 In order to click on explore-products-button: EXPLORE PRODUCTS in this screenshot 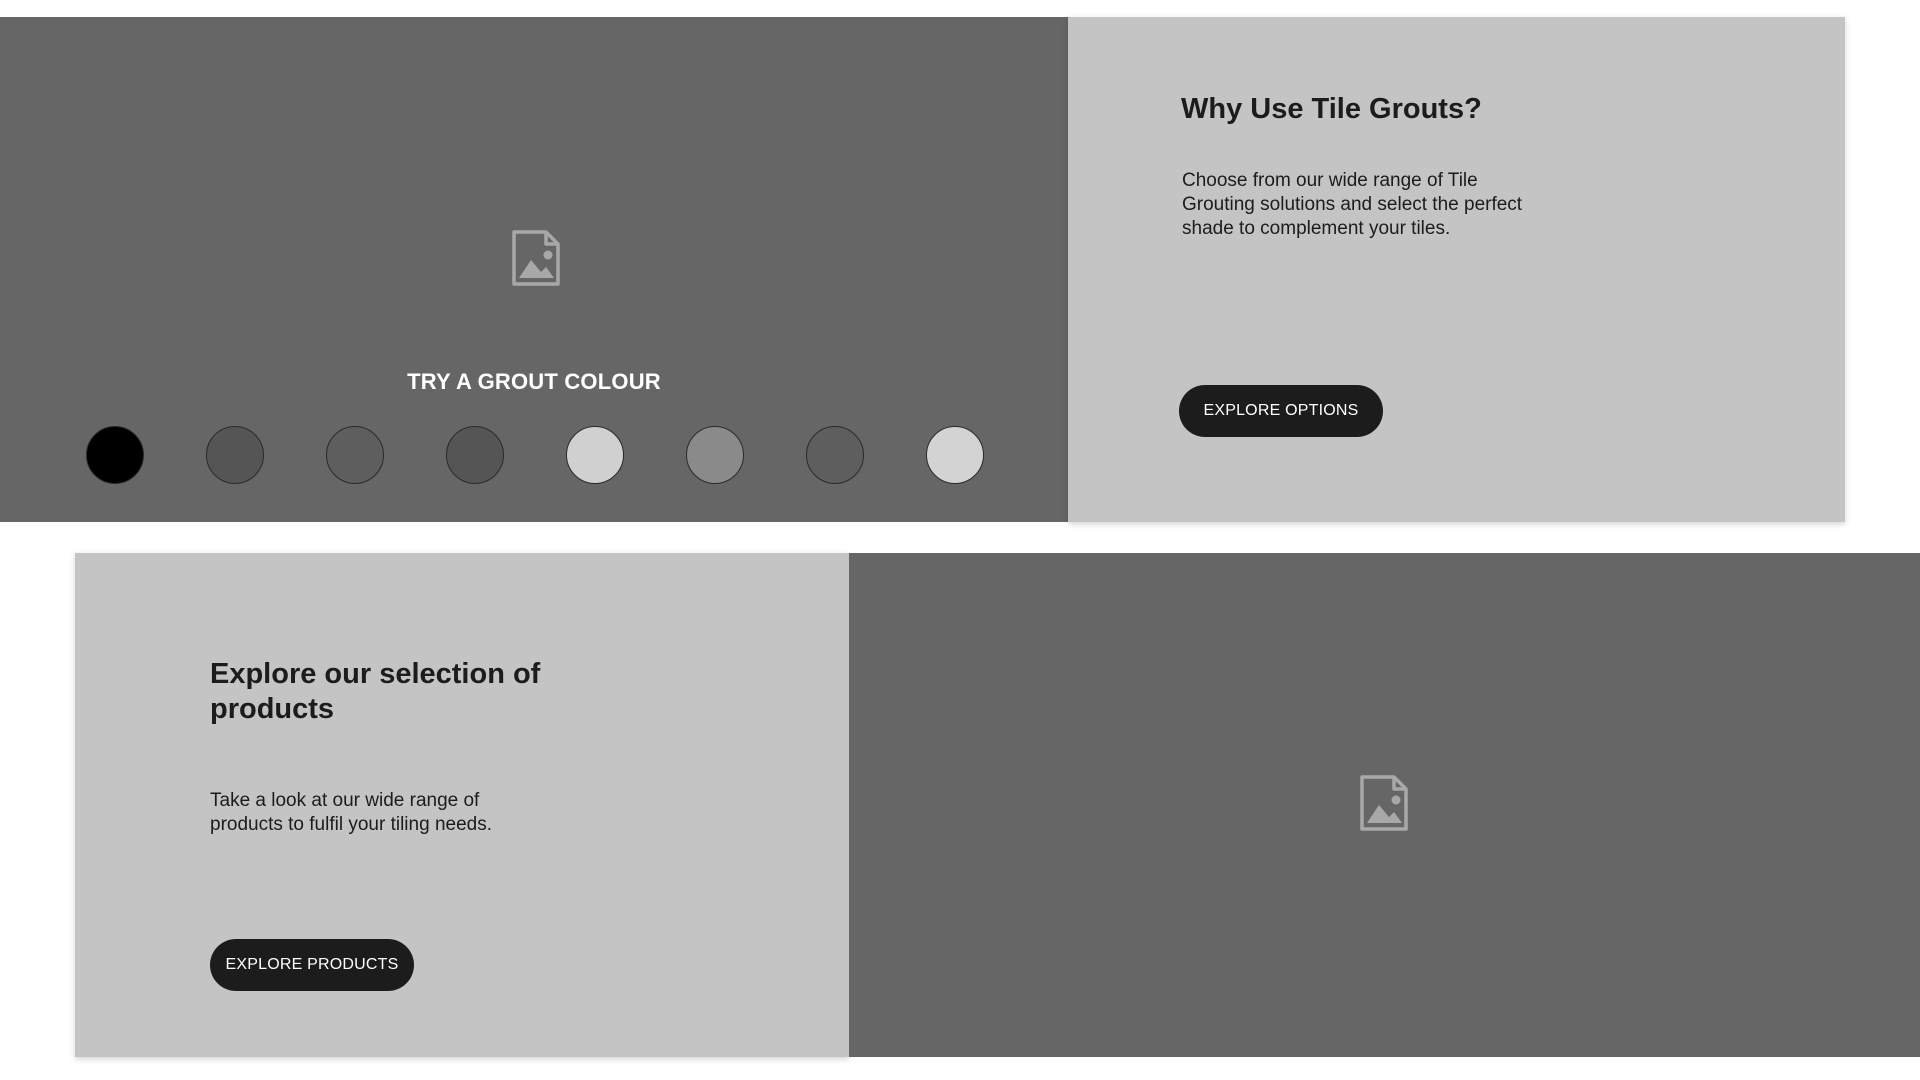, I will do `click(312, 965)`.